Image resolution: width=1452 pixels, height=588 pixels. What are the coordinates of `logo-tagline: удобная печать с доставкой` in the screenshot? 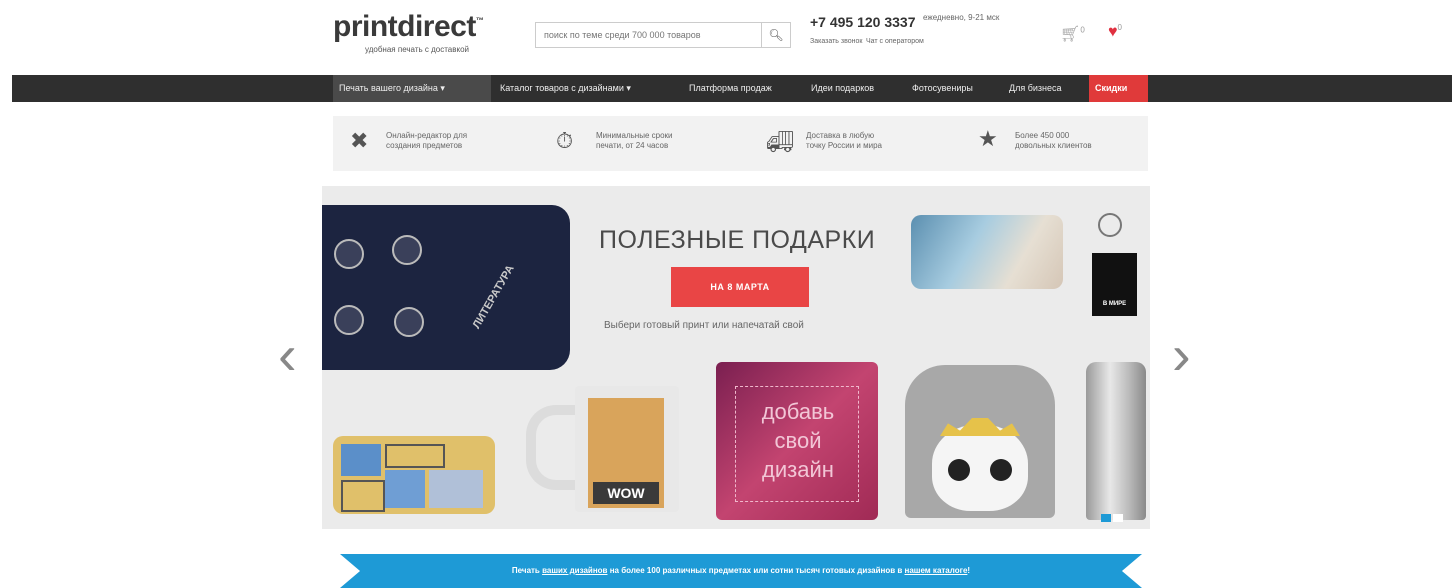 It's located at (417, 49).